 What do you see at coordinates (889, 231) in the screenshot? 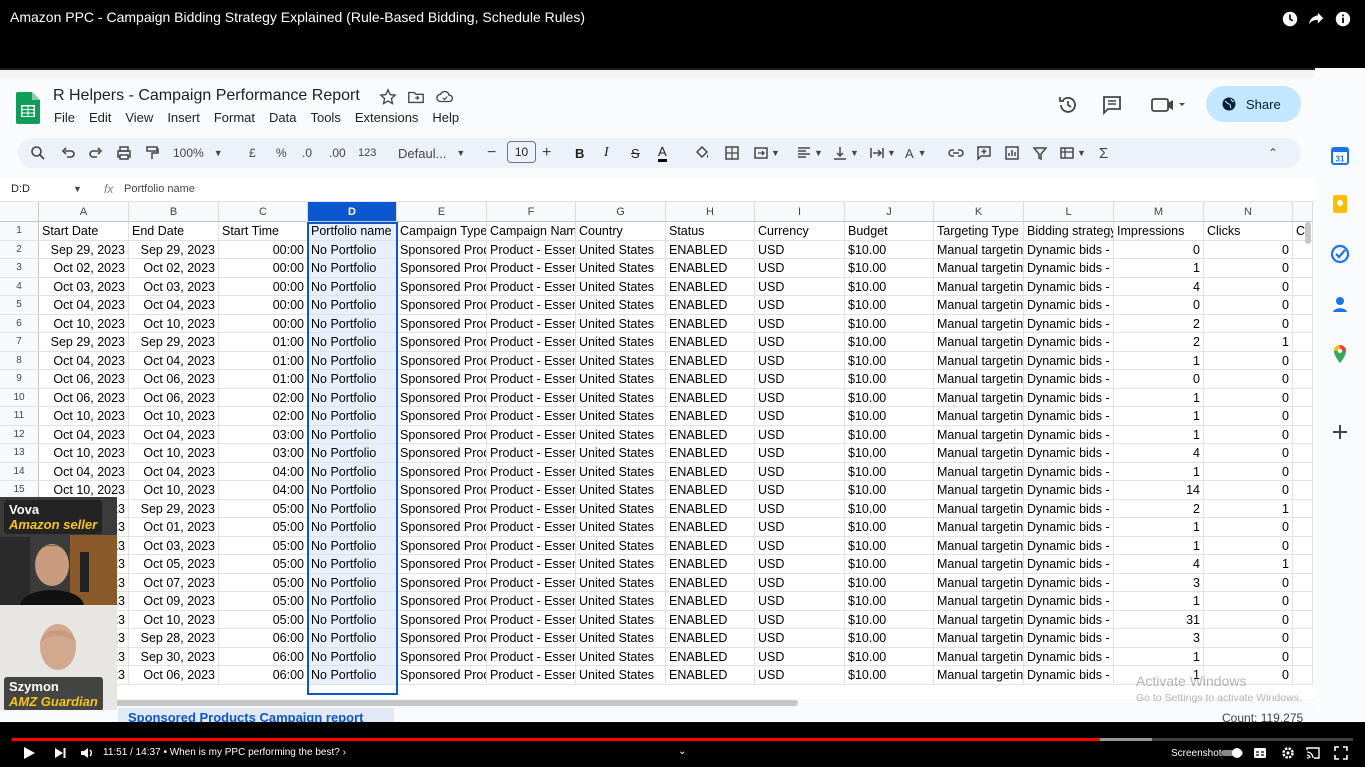
I see `header-cell: Budget` at bounding box center [889, 231].